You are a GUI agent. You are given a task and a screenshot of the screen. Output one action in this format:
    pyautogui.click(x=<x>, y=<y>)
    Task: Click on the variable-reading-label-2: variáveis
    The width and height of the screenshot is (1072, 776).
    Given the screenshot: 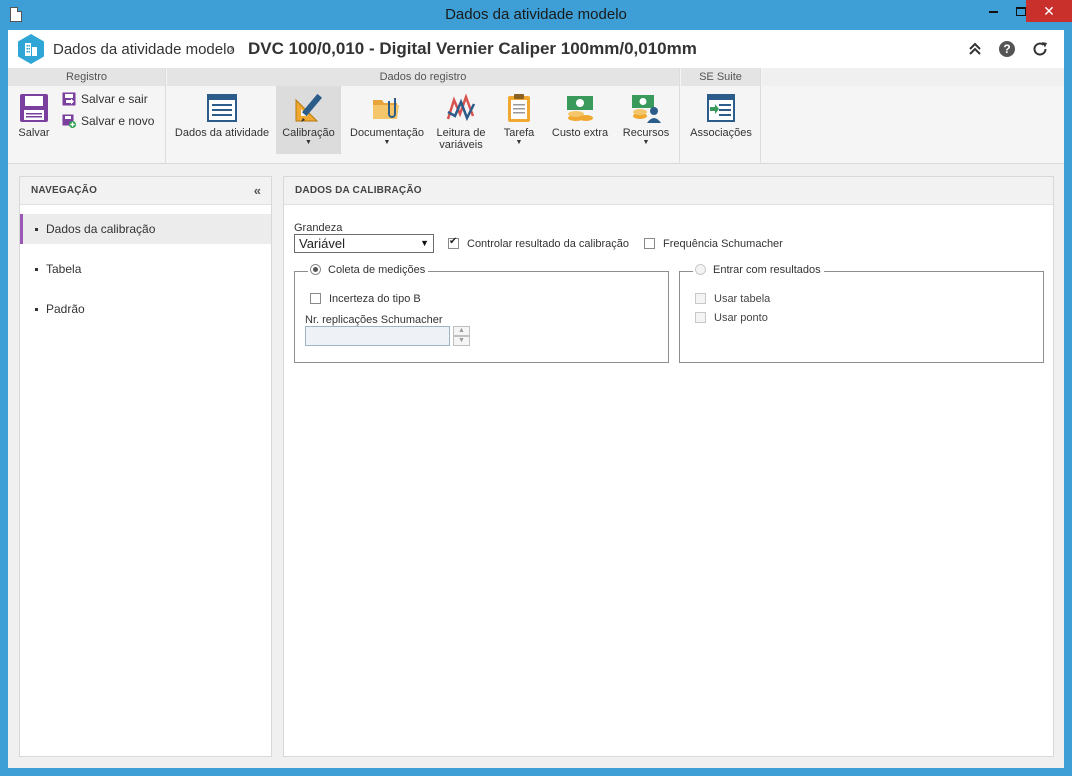 What is the action you would take?
    pyautogui.click(x=461, y=145)
    